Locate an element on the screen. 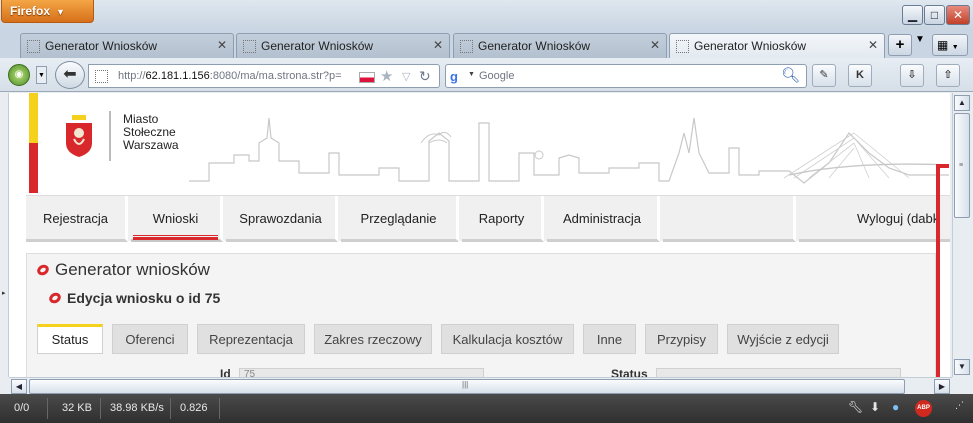 The height and width of the screenshot is (423, 973). search-bar: g ▼ Google 🔍︎ is located at coordinates (626, 76).